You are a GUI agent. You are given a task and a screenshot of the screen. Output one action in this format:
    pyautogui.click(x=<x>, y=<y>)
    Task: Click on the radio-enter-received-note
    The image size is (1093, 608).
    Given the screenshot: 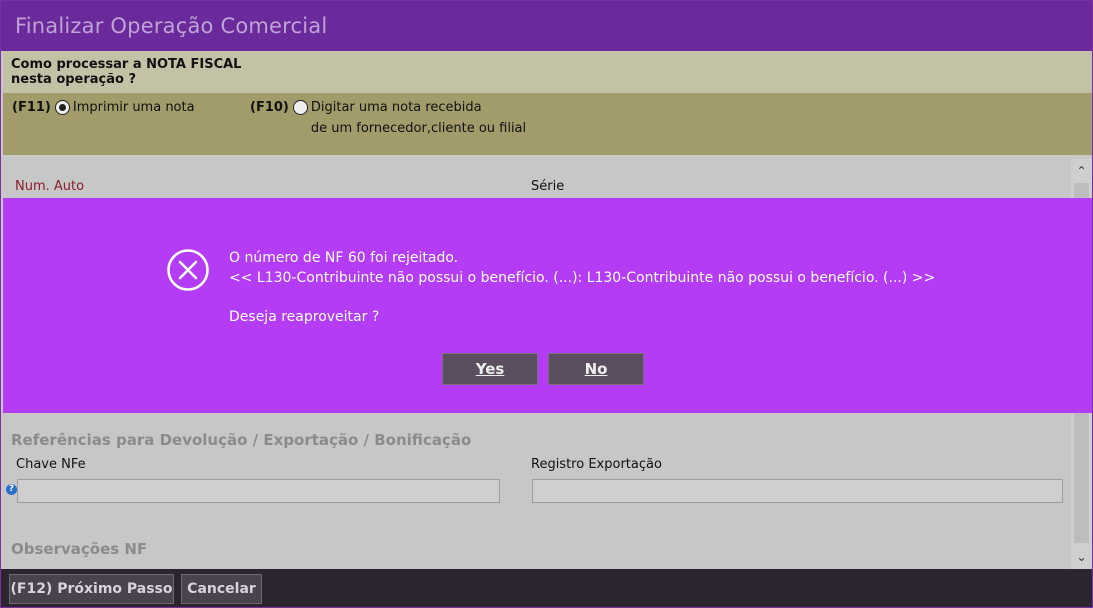 What is the action you would take?
    pyautogui.click(x=300, y=107)
    